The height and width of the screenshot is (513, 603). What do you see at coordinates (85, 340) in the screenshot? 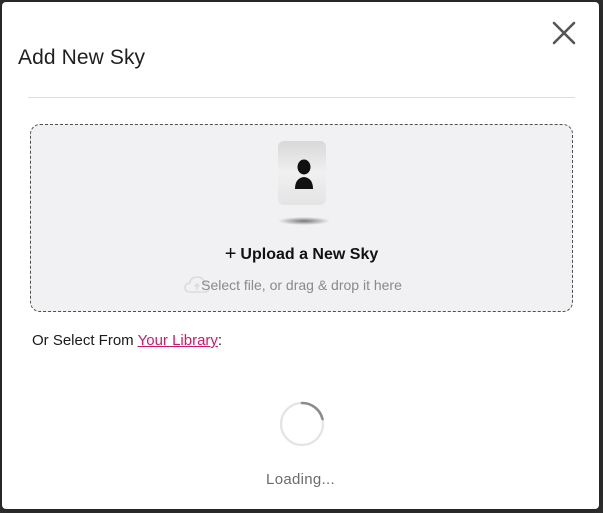
I see `library-prefix: Or Select From` at bounding box center [85, 340].